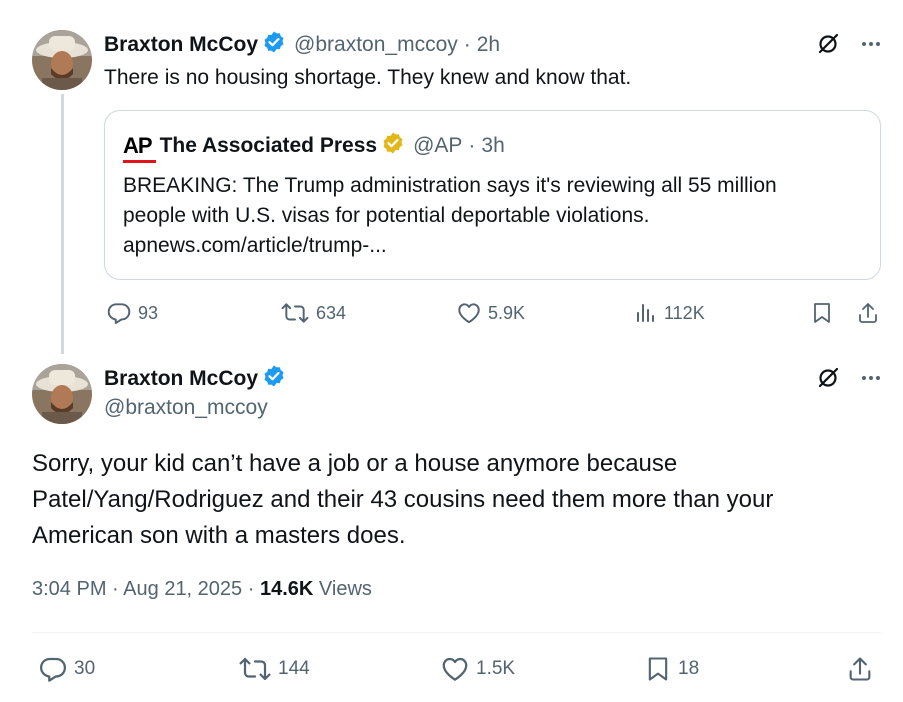 The height and width of the screenshot is (702, 903). I want to click on tweet-time: 2h, so click(488, 45).